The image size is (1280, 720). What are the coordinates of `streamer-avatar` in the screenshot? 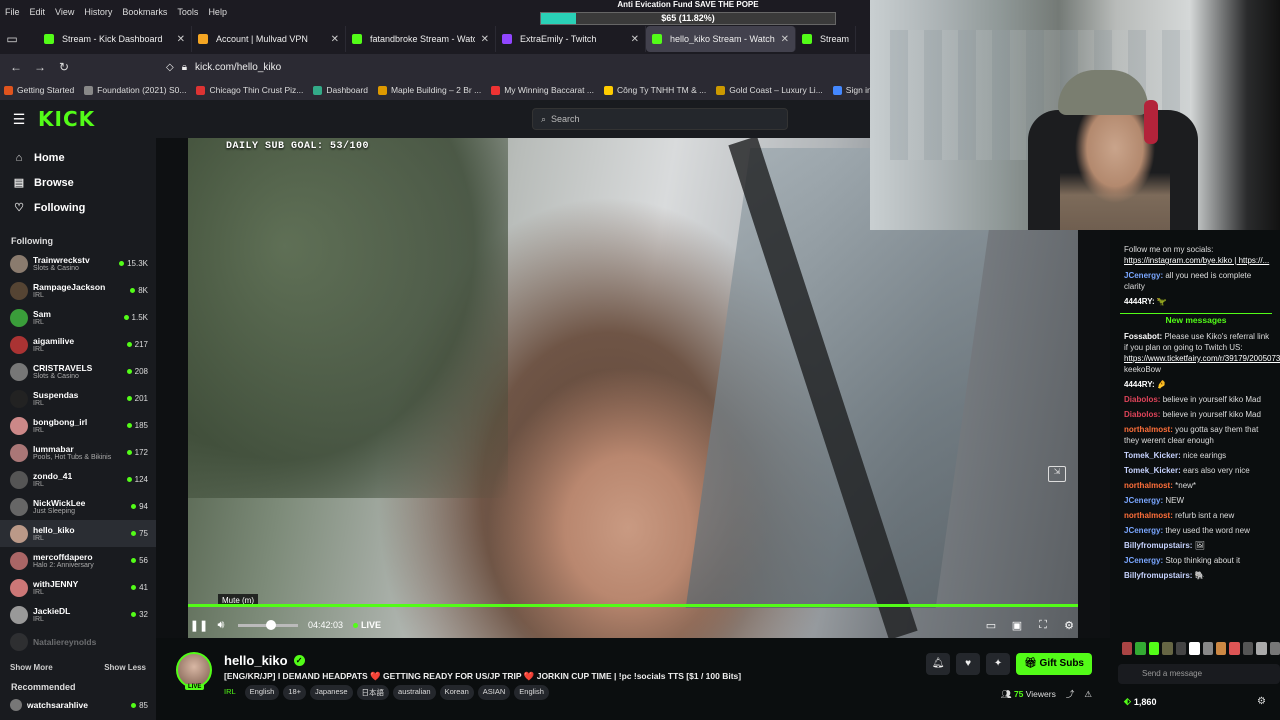 It's located at (194, 670).